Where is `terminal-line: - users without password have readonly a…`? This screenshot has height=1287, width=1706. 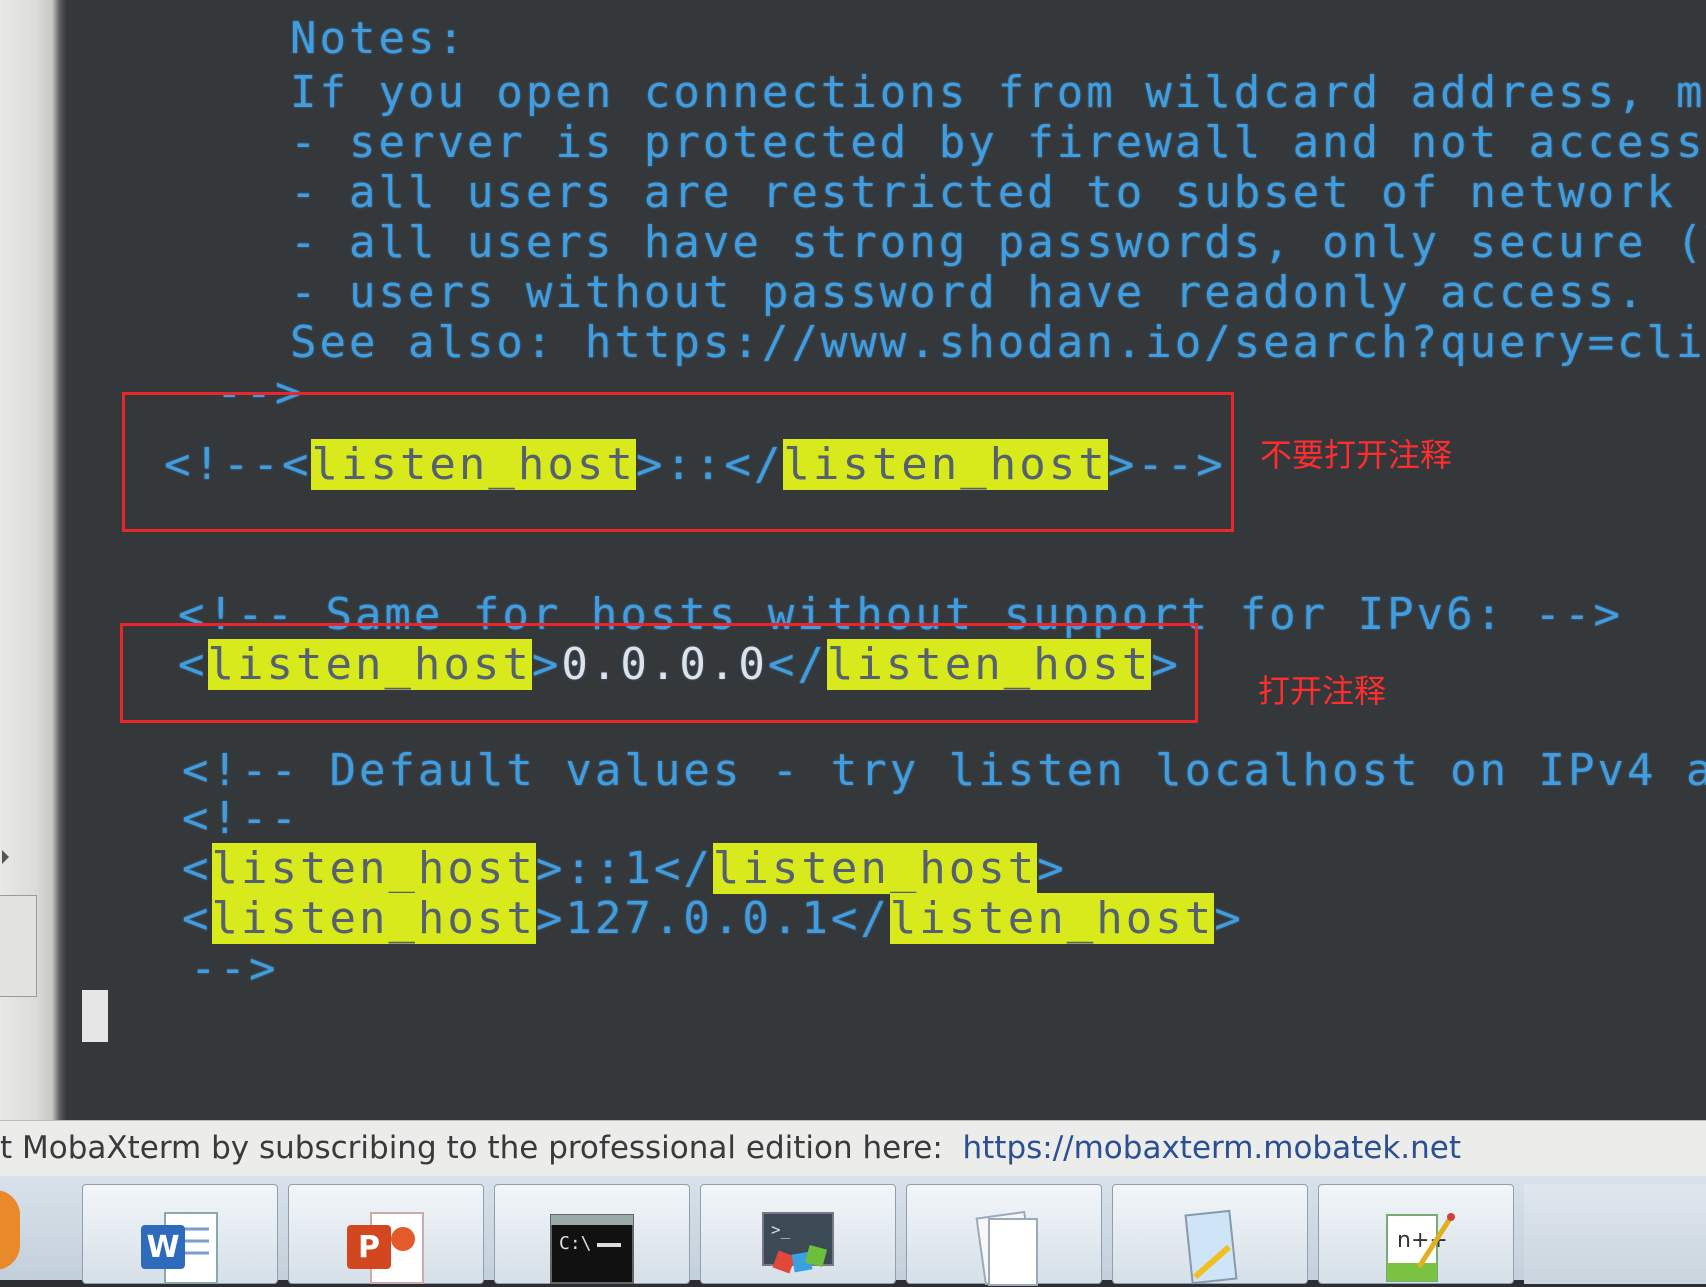
terminal-line: - users without password have readonly a… is located at coordinates (968, 292).